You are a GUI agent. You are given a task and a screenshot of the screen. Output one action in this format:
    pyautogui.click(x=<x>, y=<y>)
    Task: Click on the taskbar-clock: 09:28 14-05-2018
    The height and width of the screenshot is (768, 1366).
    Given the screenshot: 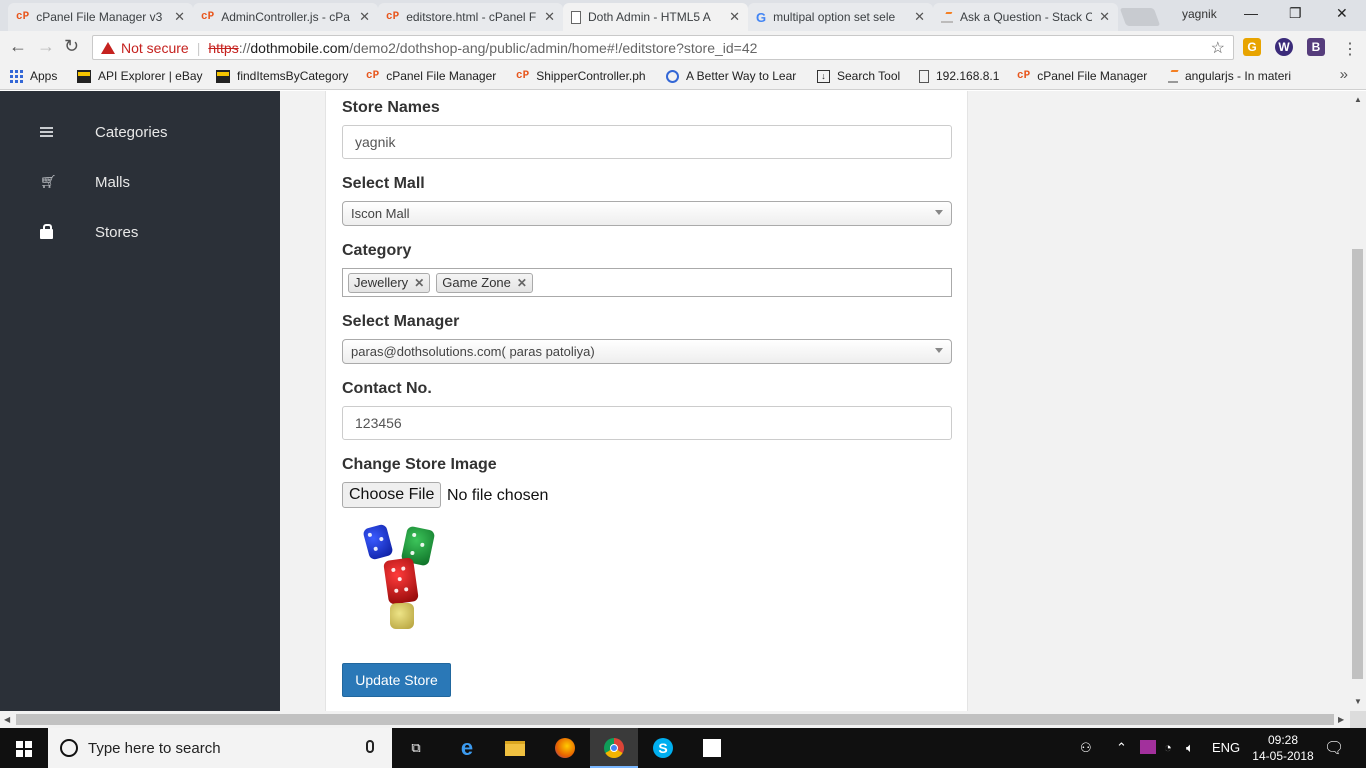 What is the action you would take?
    pyautogui.click(x=1283, y=748)
    